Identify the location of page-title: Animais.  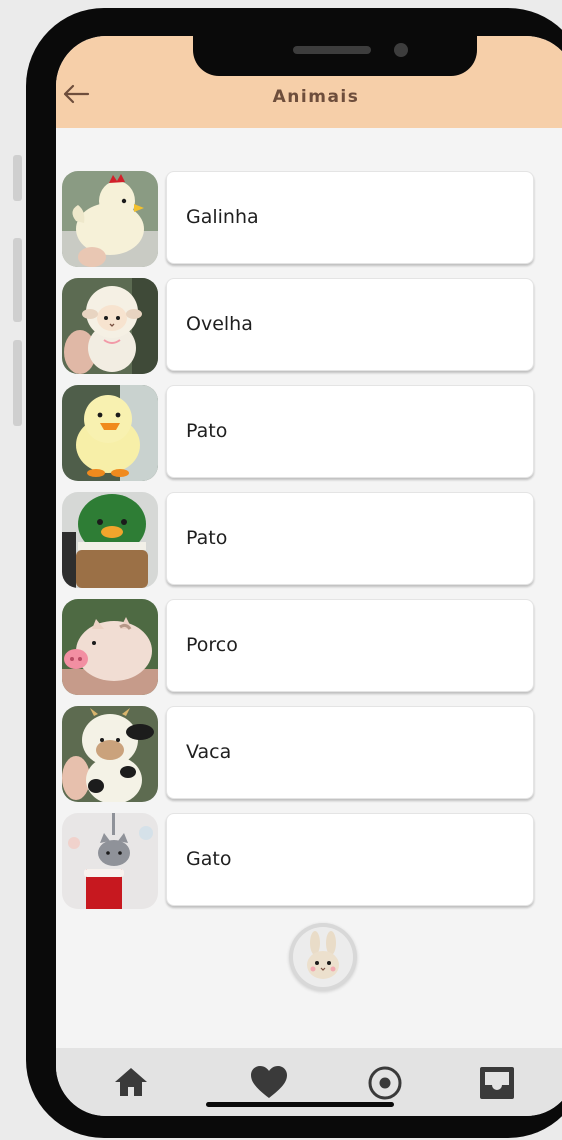
(316, 97).